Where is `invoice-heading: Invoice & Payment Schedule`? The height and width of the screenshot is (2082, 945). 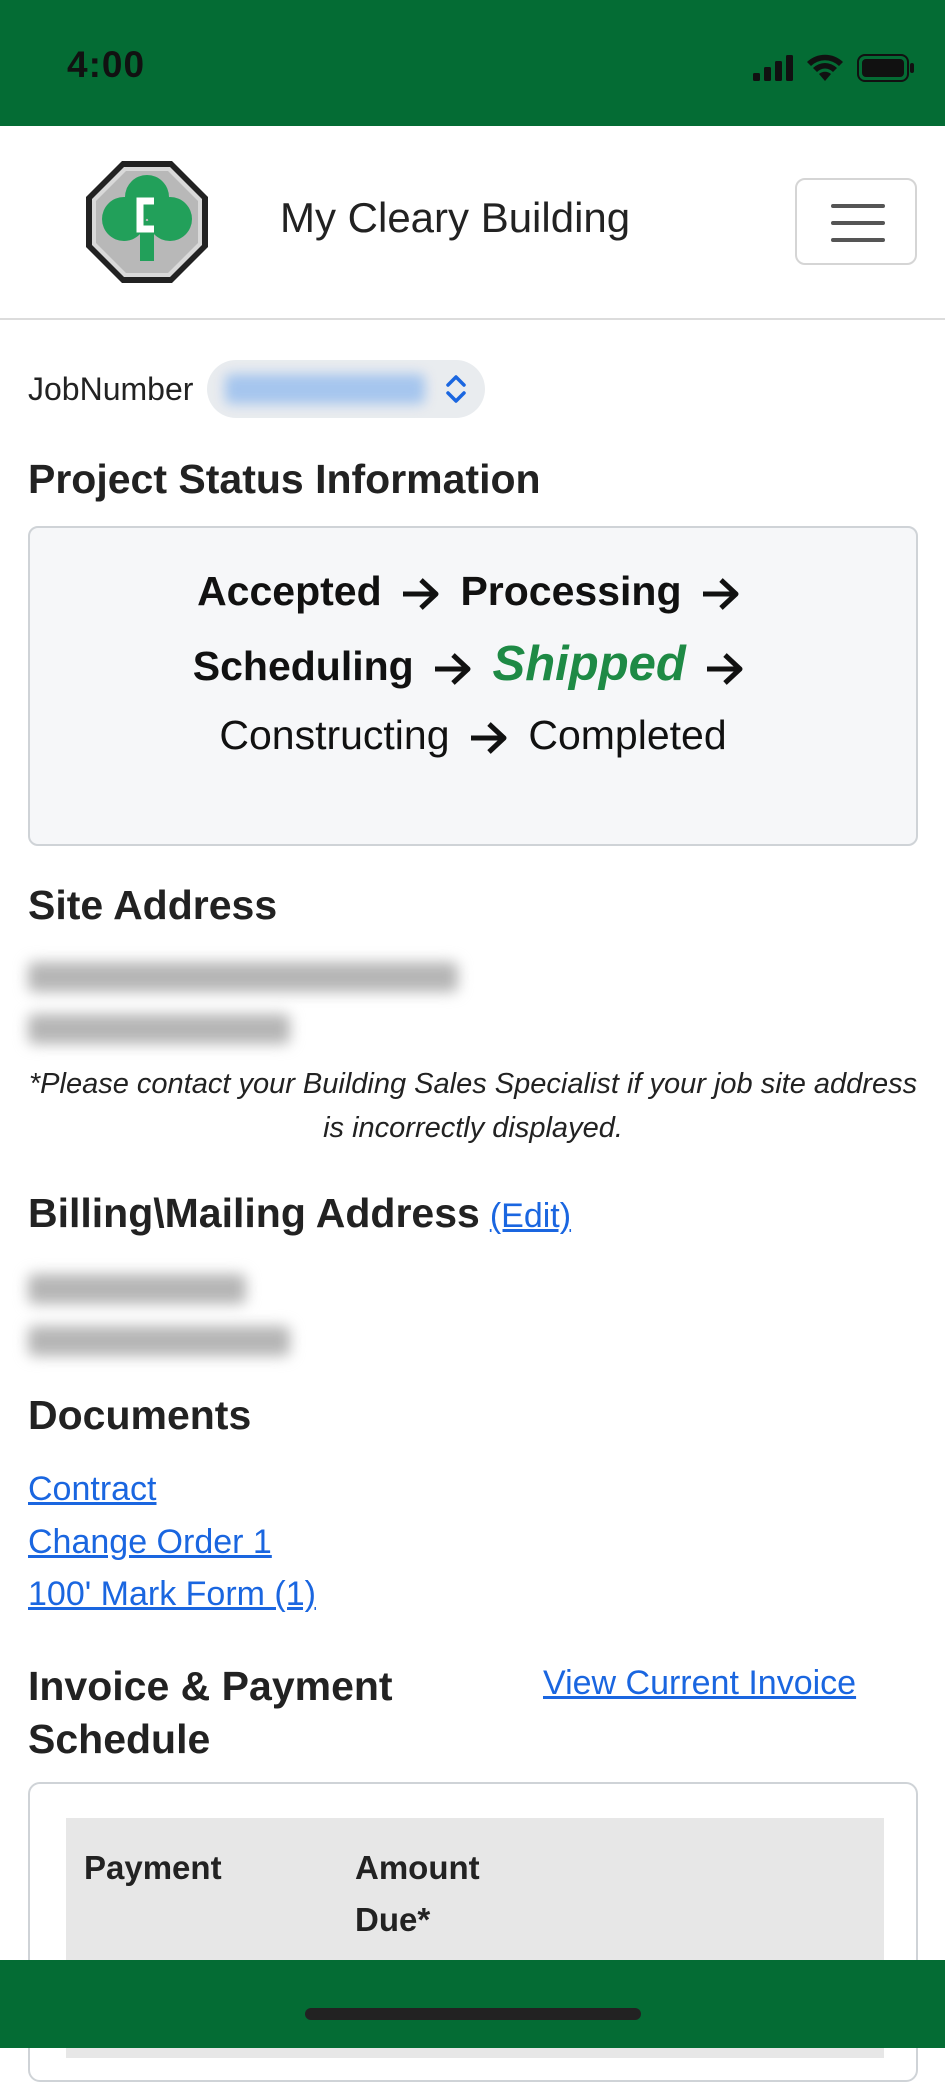 invoice-heading: Invoice & Payment Schedule is located at coordinates (210, 1712).